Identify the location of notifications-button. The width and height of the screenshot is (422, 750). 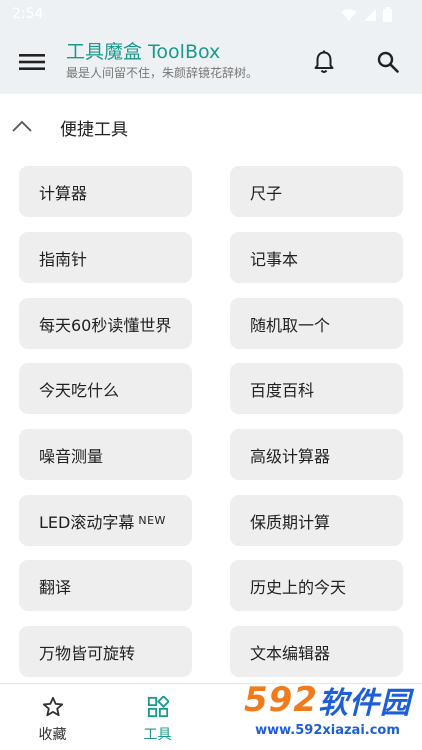
(324, 62).